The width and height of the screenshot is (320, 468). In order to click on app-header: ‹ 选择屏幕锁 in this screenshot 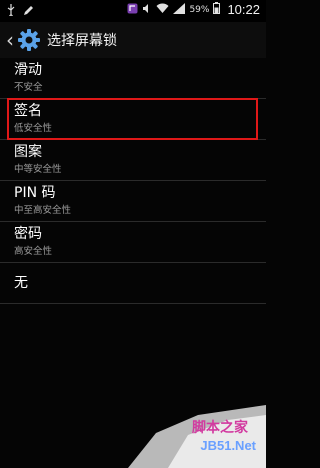, I will do `click(133, 40)`.